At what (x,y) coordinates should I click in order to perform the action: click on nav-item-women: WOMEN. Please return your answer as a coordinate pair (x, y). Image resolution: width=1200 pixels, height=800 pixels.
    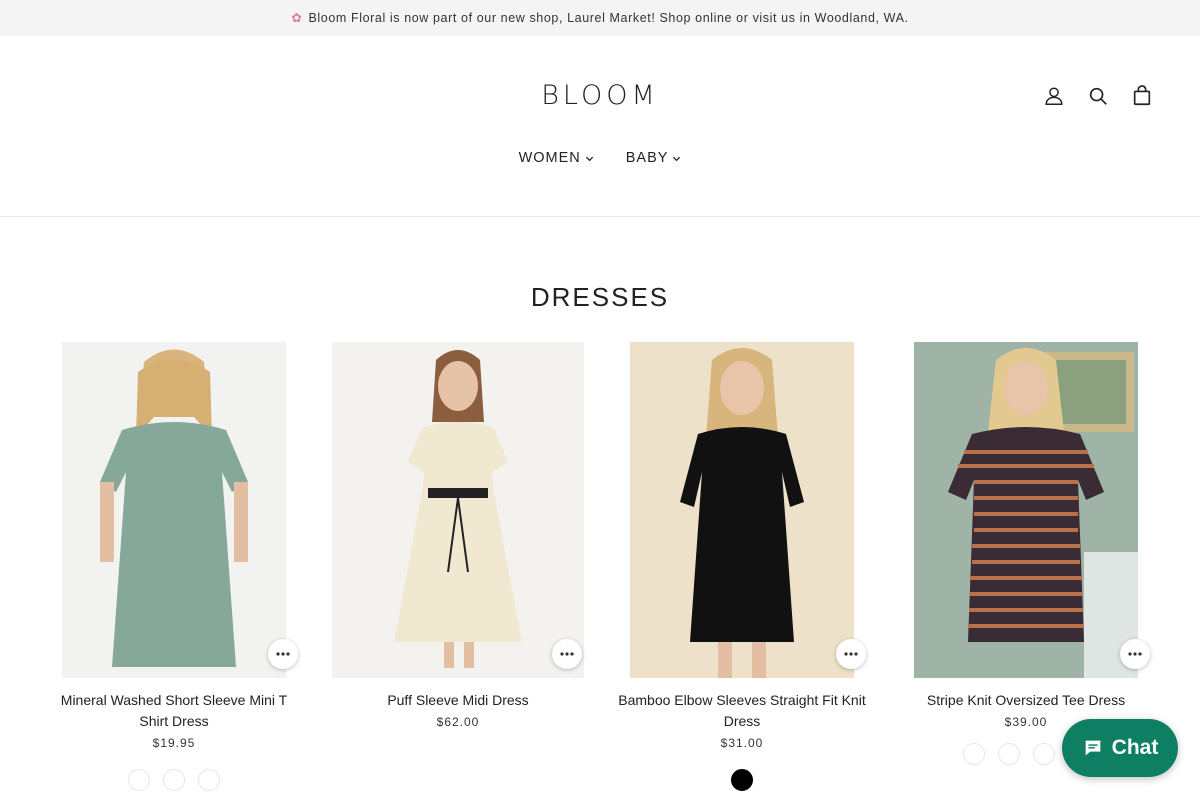
    Looking at the image, I should click on (556, 158).